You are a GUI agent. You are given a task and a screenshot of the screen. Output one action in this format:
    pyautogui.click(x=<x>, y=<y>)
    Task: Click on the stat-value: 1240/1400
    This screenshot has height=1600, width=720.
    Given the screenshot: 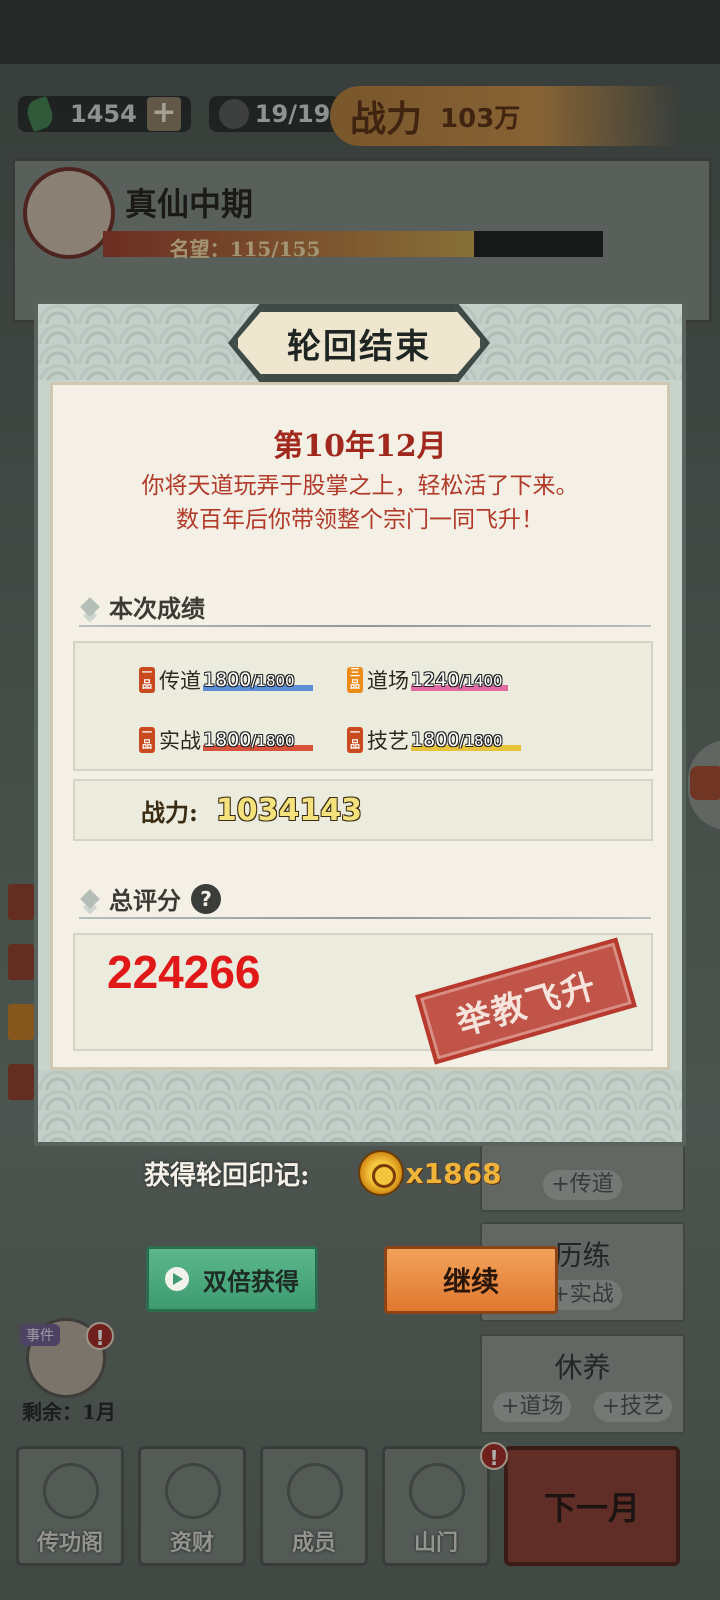 What is the action you would take?
    pyautogui.click(x=460, y=680)
    